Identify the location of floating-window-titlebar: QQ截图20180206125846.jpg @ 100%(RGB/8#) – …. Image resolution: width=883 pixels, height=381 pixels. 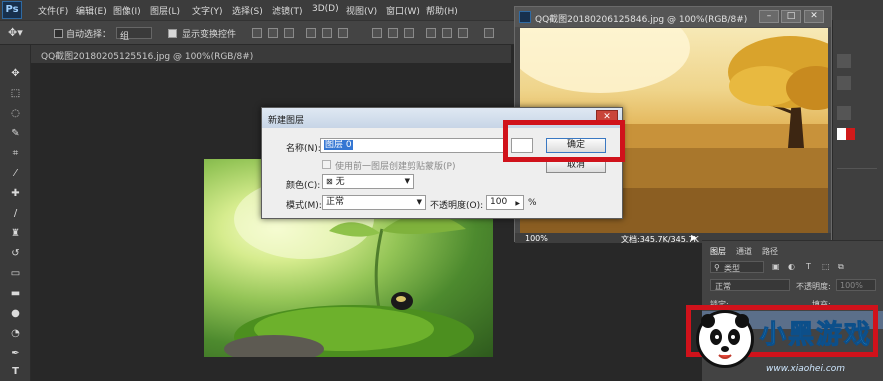
(673, 17).